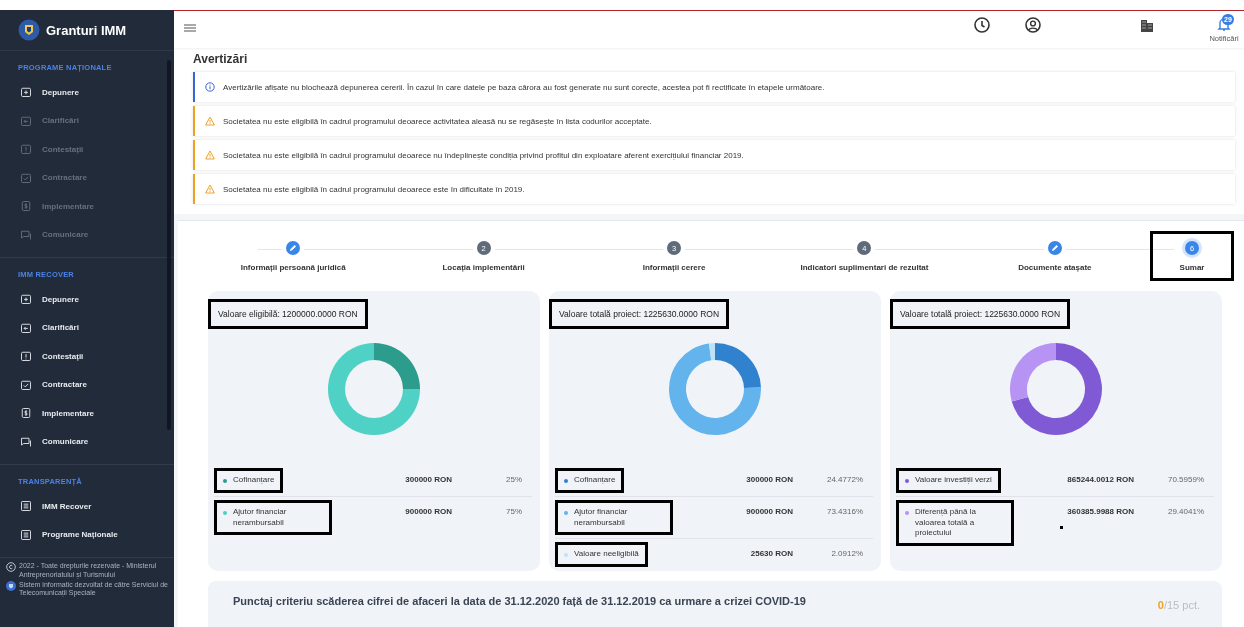 This screenshot has width=1244, height=627. What do you see at coordinates (955, 523) in the screenshot?
I see `legend-label: Diferență până la valoarea totală a proiectului` at bounding box center [955, 523].